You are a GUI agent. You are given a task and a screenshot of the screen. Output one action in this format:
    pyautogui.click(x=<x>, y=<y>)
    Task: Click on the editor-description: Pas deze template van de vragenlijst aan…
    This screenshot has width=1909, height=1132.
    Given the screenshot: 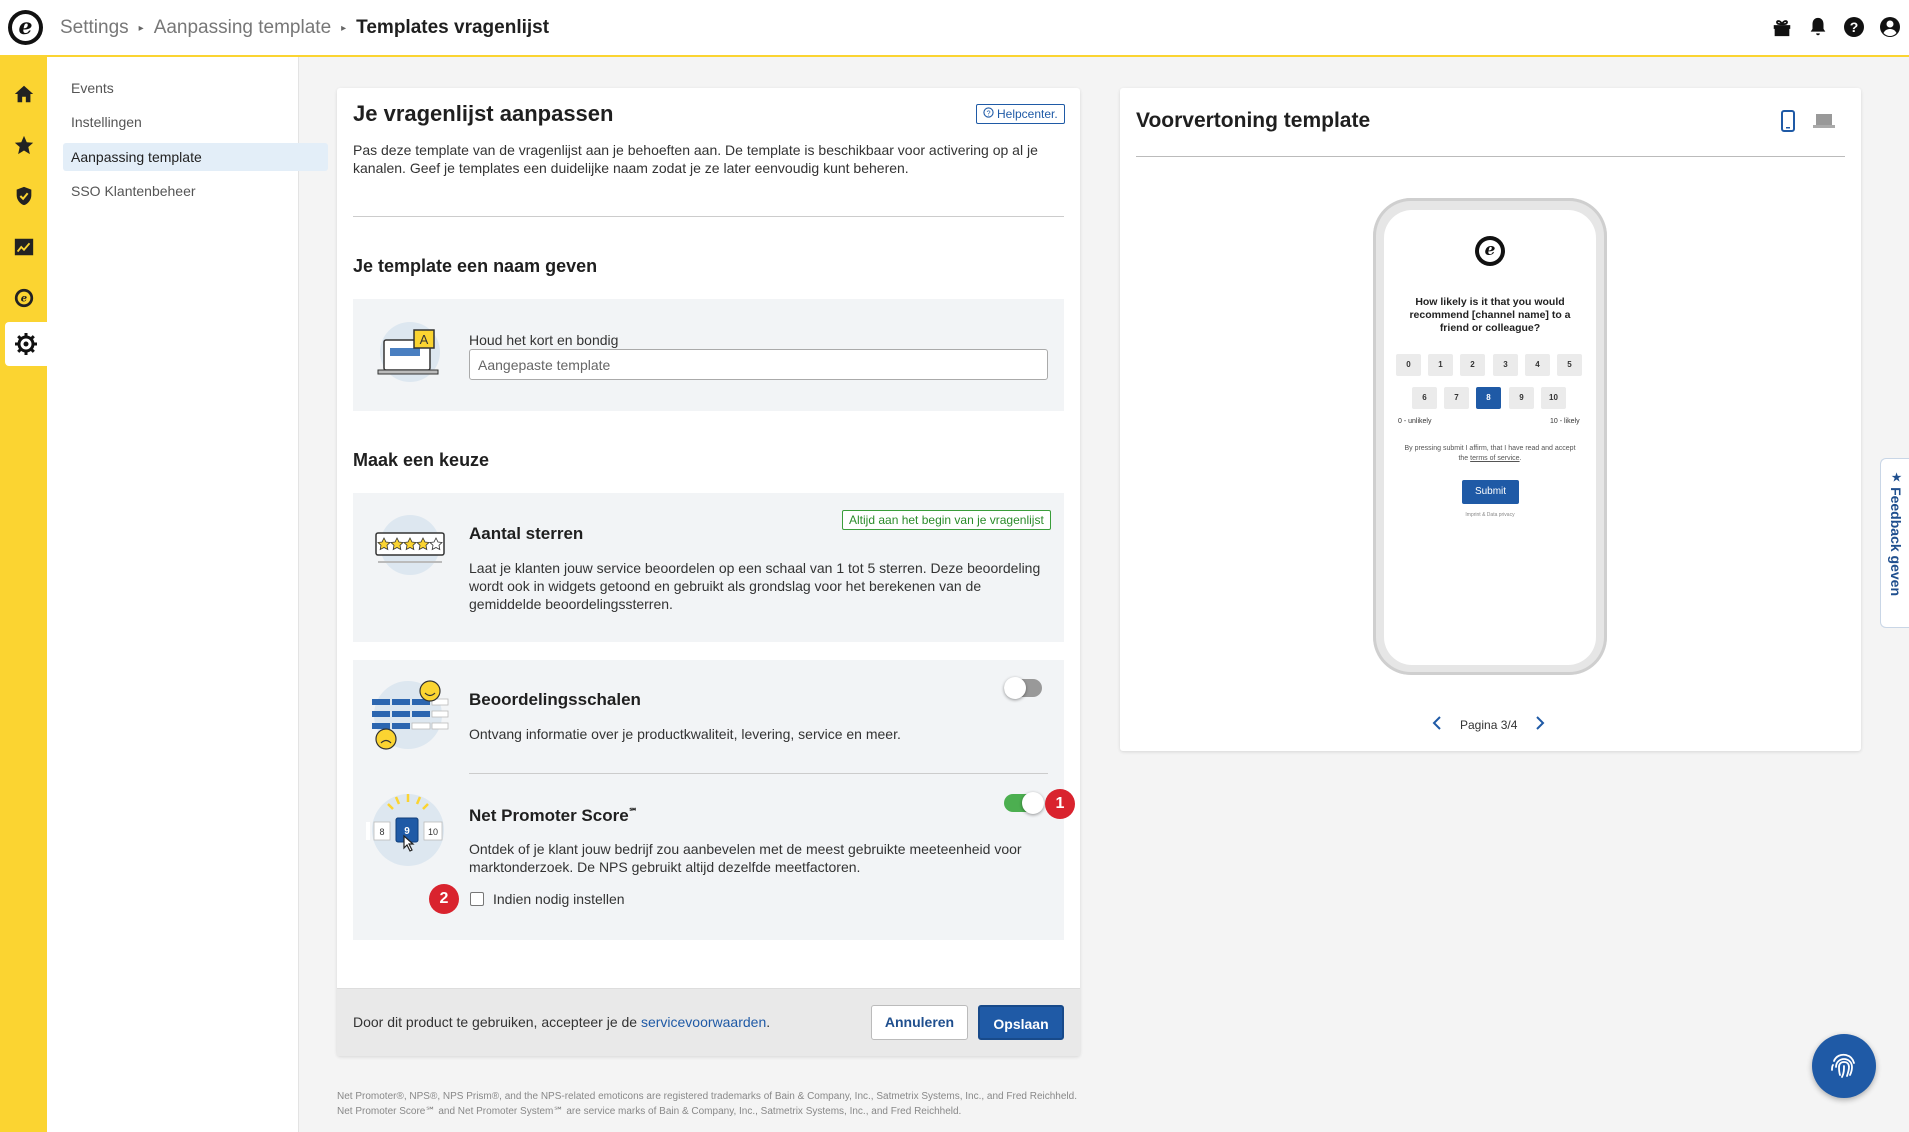 What is the action you would take?
    pyautogui.click(x=695, y=159)
    